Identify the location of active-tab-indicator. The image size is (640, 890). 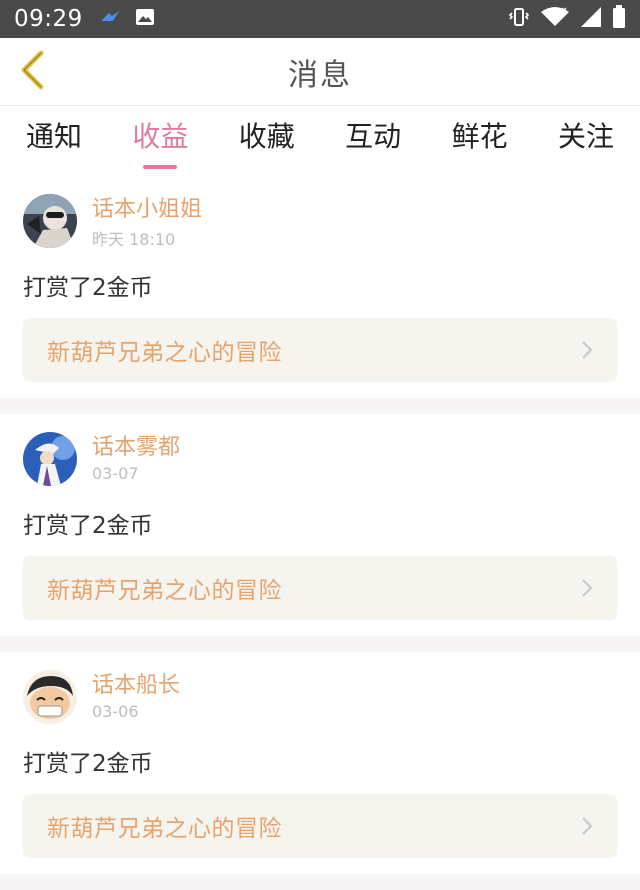
(160, 167).